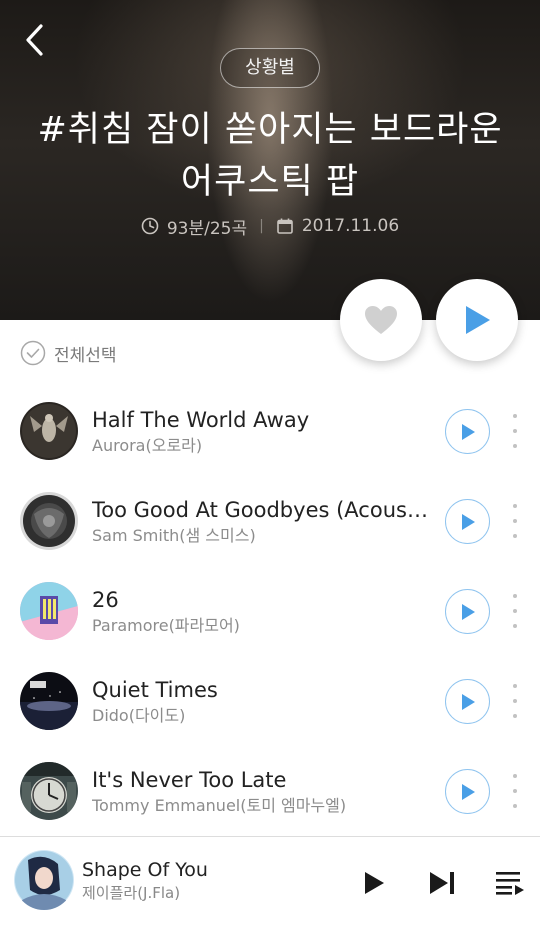 The image size is (540, 927). Describe the element at coordinates (219, 805) in the screenshot. I see `track-artist: Tommy Emmanuel(토미 엠마누엘)` at that location.